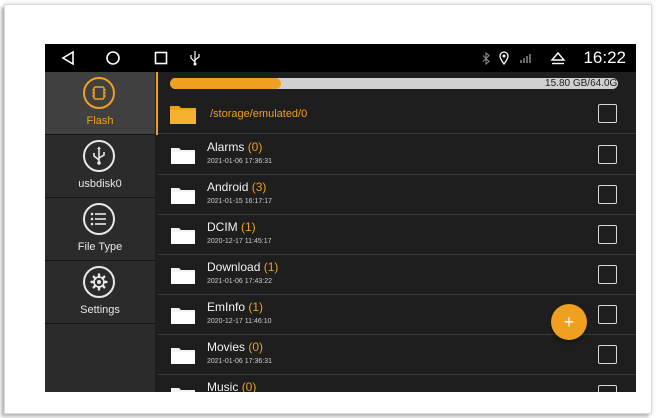 Image resolution: width=658 pixels, height=418 pixels. What do you see at coordinates (225, 83) in the screenshot?
I see `storage-progress-fill` at bounding box center [225, 83].